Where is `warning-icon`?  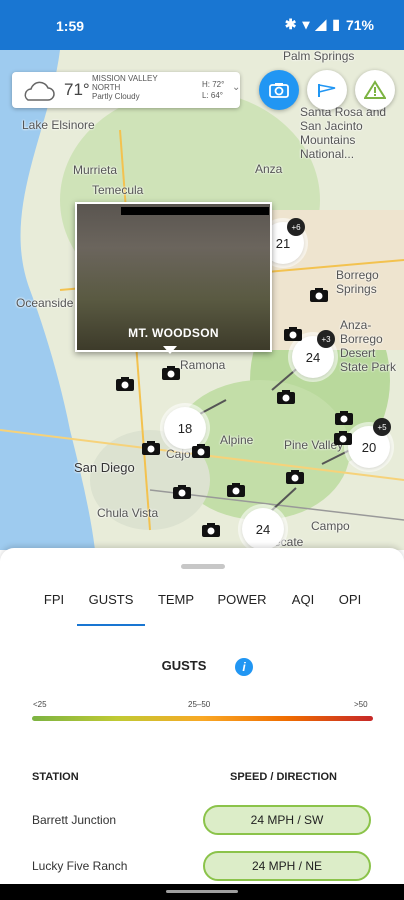
warning-icon is located at coordinates (375, 89).